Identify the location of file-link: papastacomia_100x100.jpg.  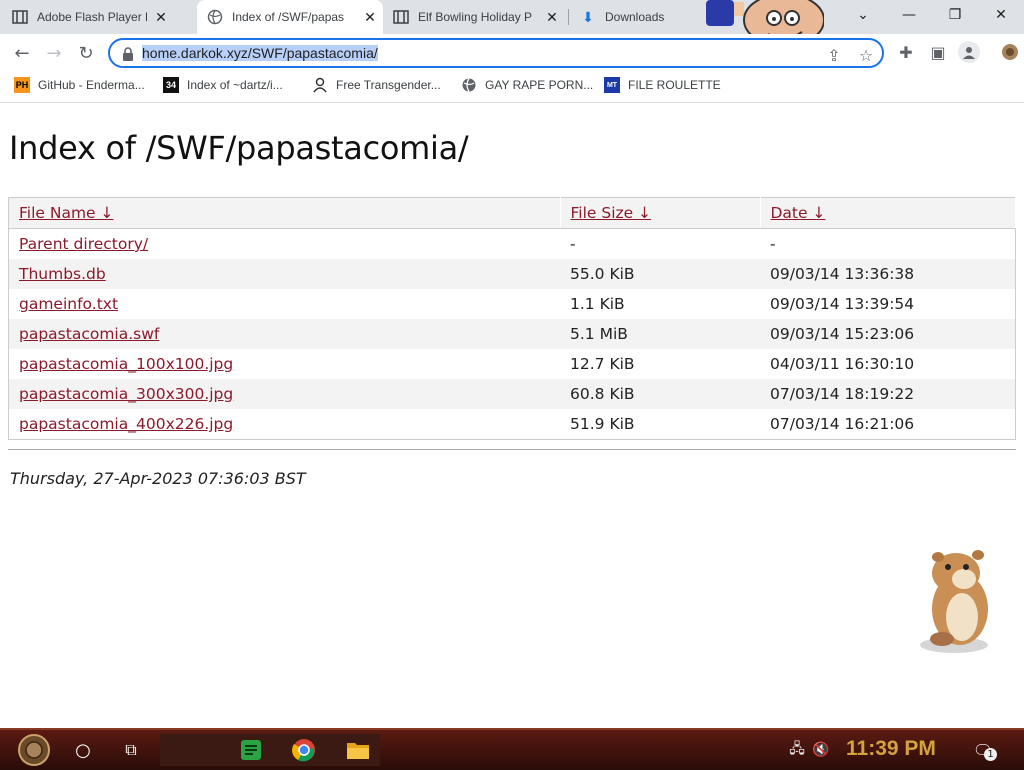
(126, 364).